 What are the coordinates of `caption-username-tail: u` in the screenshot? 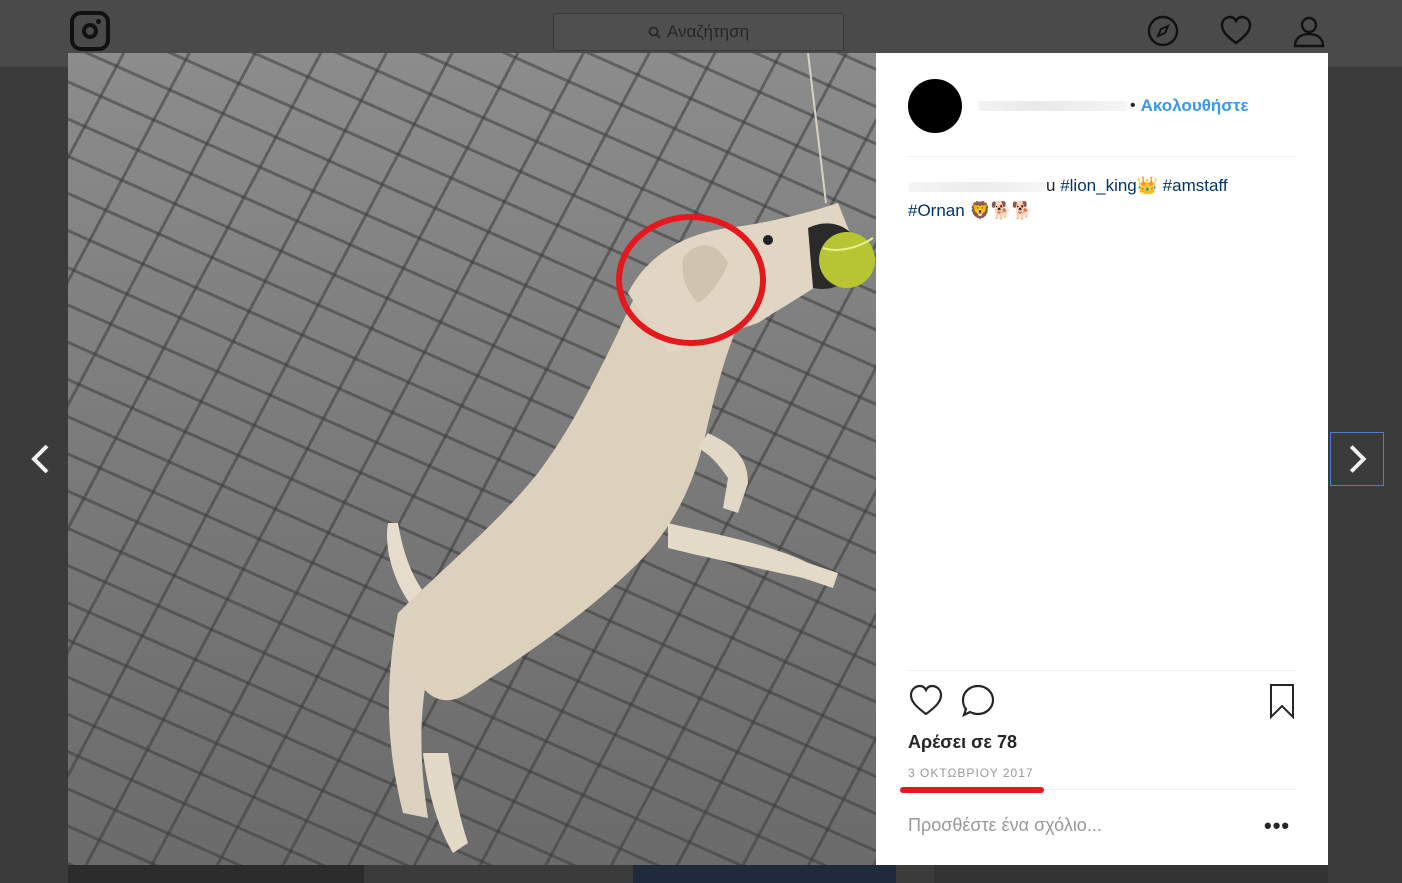 It's located at (1051, 185).